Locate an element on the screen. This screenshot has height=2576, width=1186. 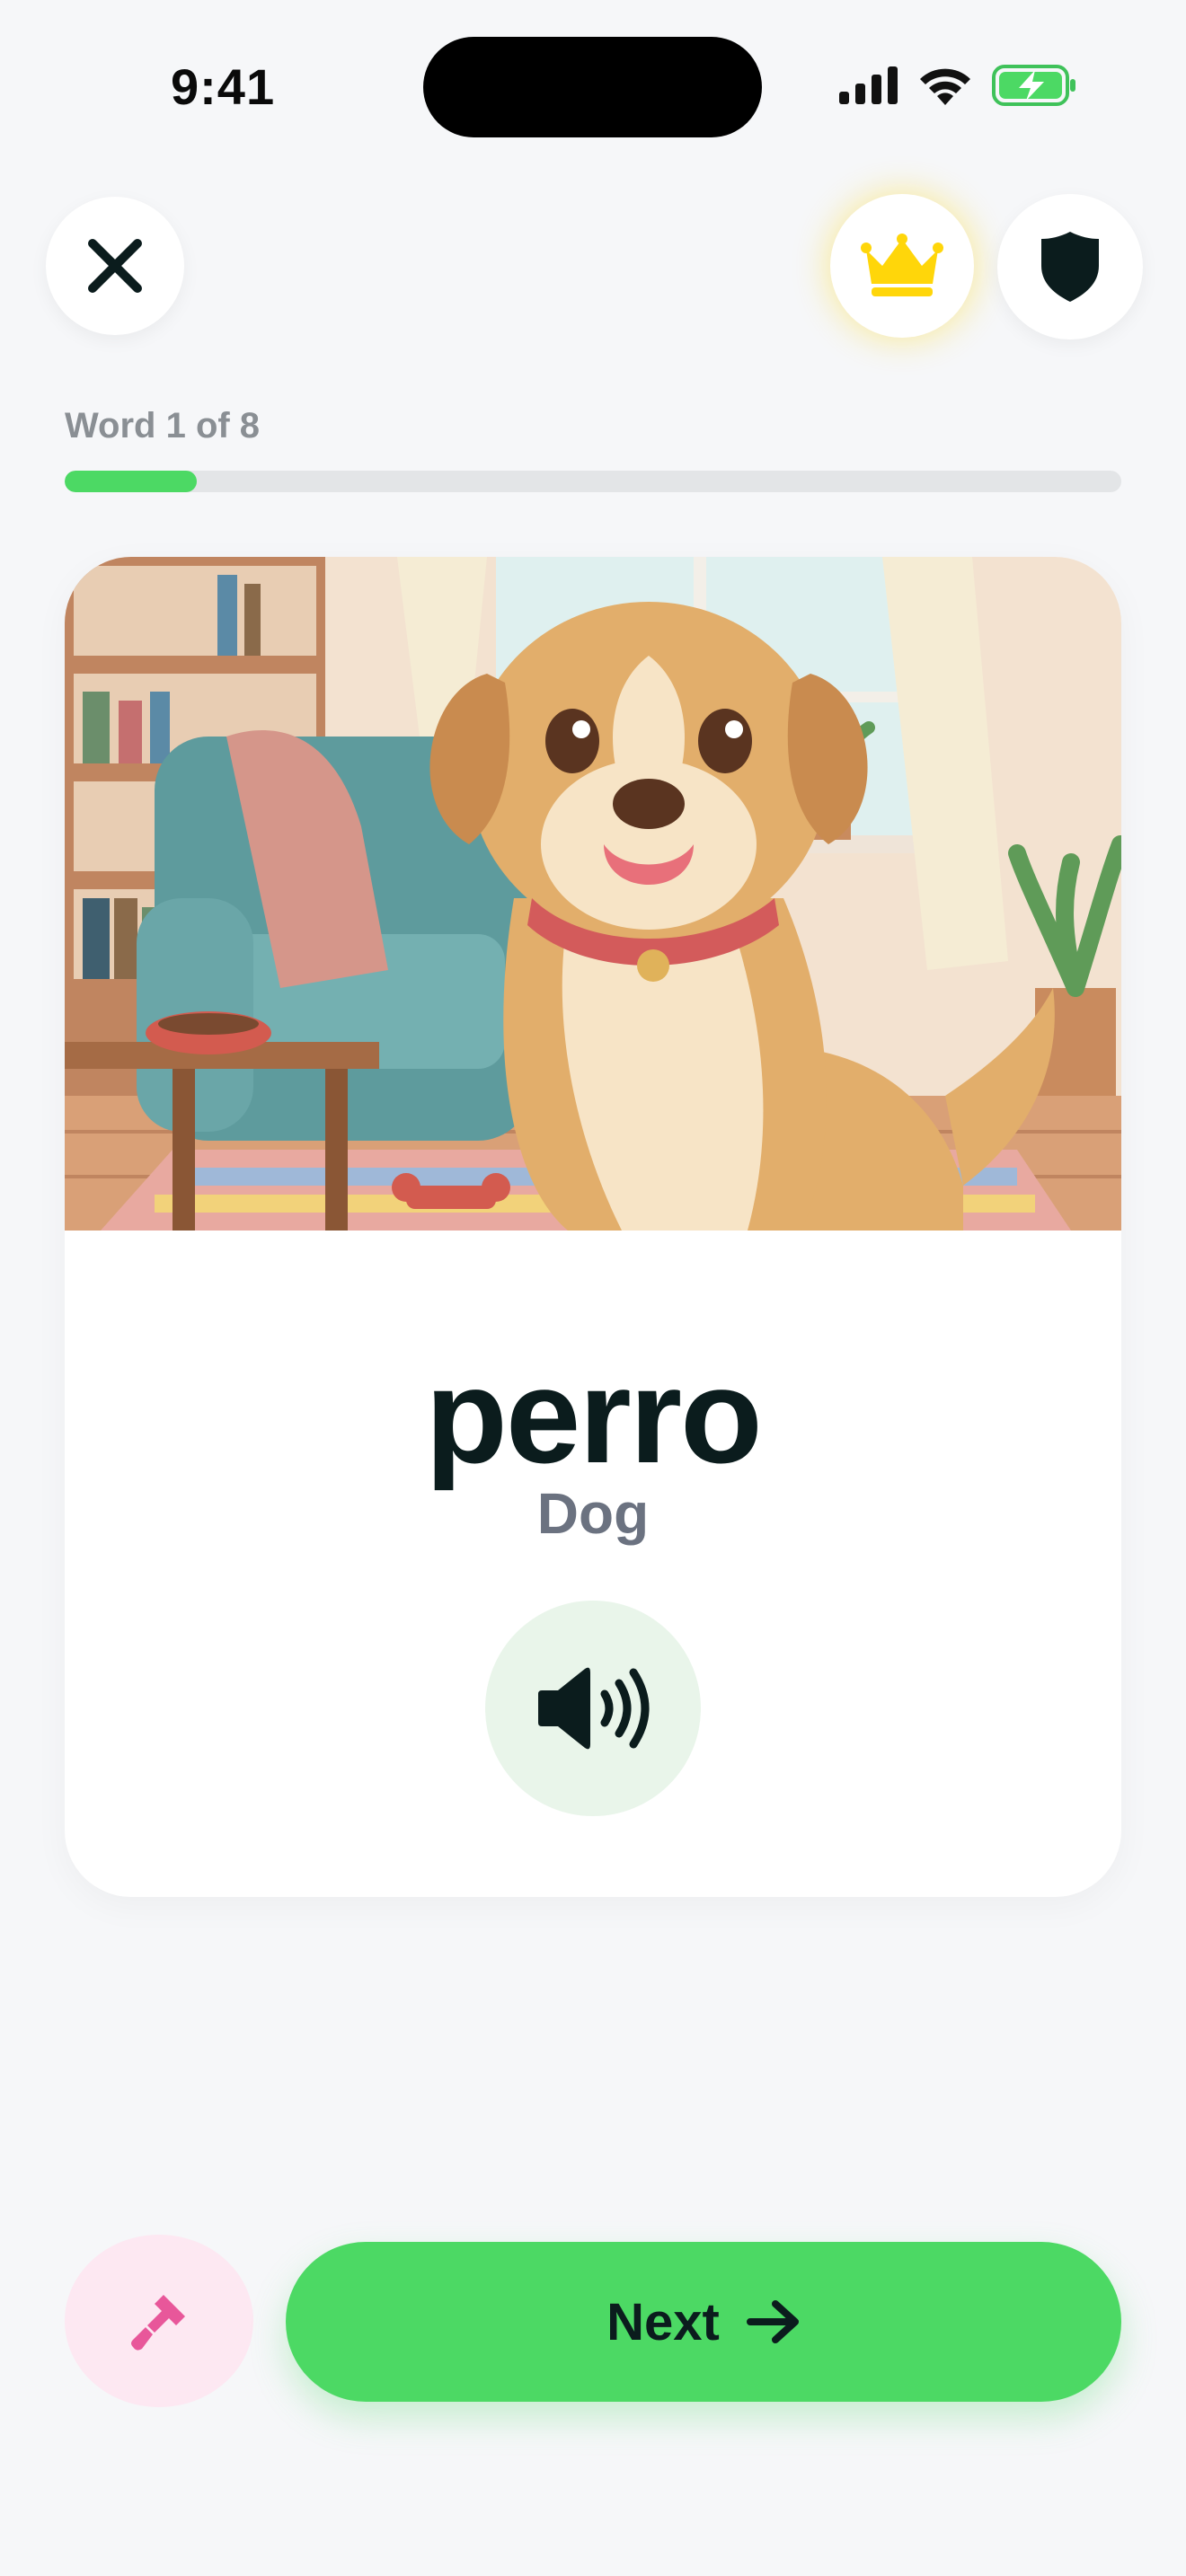
arrow-right-icon is located at coordinates (772, 2321).